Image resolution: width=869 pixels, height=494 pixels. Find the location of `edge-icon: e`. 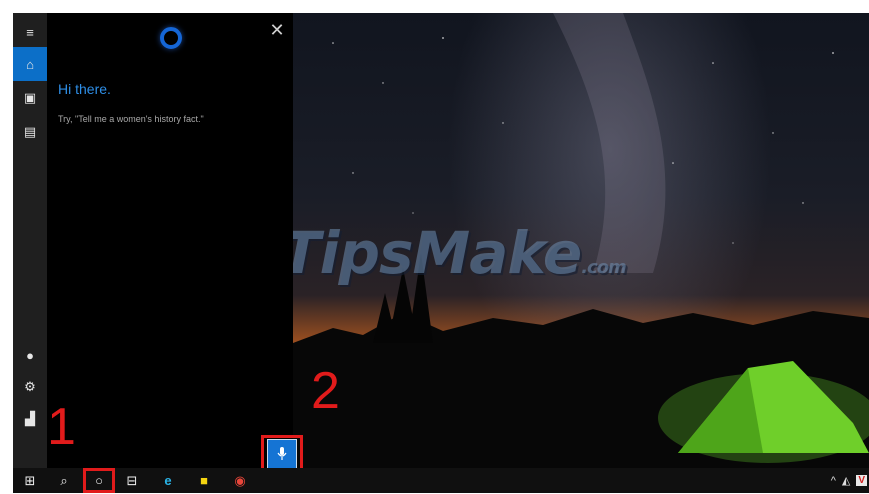

edge-icon: e is located at coordinates (168, 480).